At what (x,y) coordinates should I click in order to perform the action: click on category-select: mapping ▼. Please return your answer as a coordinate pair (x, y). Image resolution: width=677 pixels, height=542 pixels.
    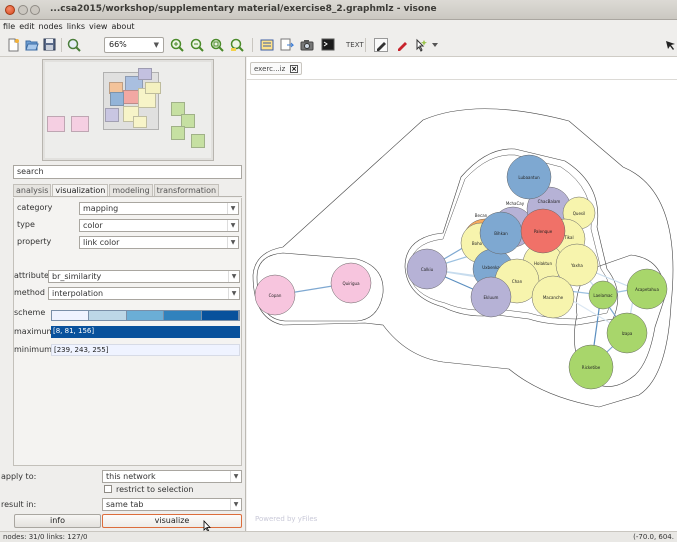
    Looking at the image, I should click on (159, 208).